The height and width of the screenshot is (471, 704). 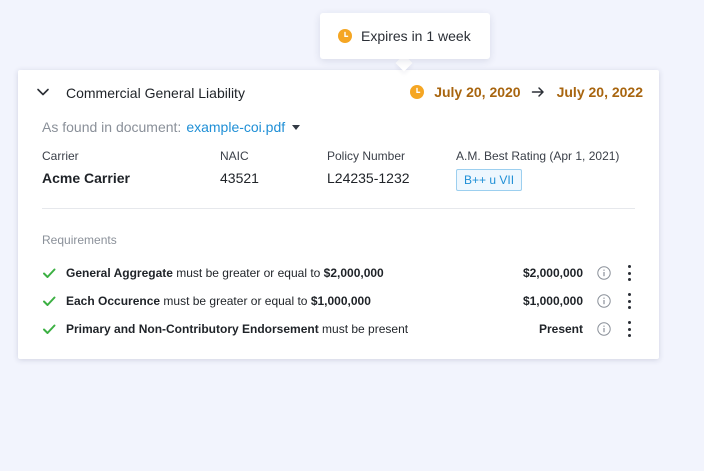 What do you see at coordinates (552, 301) in the screenshot?
I see `requirement-value: $1,000,000` at bounding box center [552, 301].